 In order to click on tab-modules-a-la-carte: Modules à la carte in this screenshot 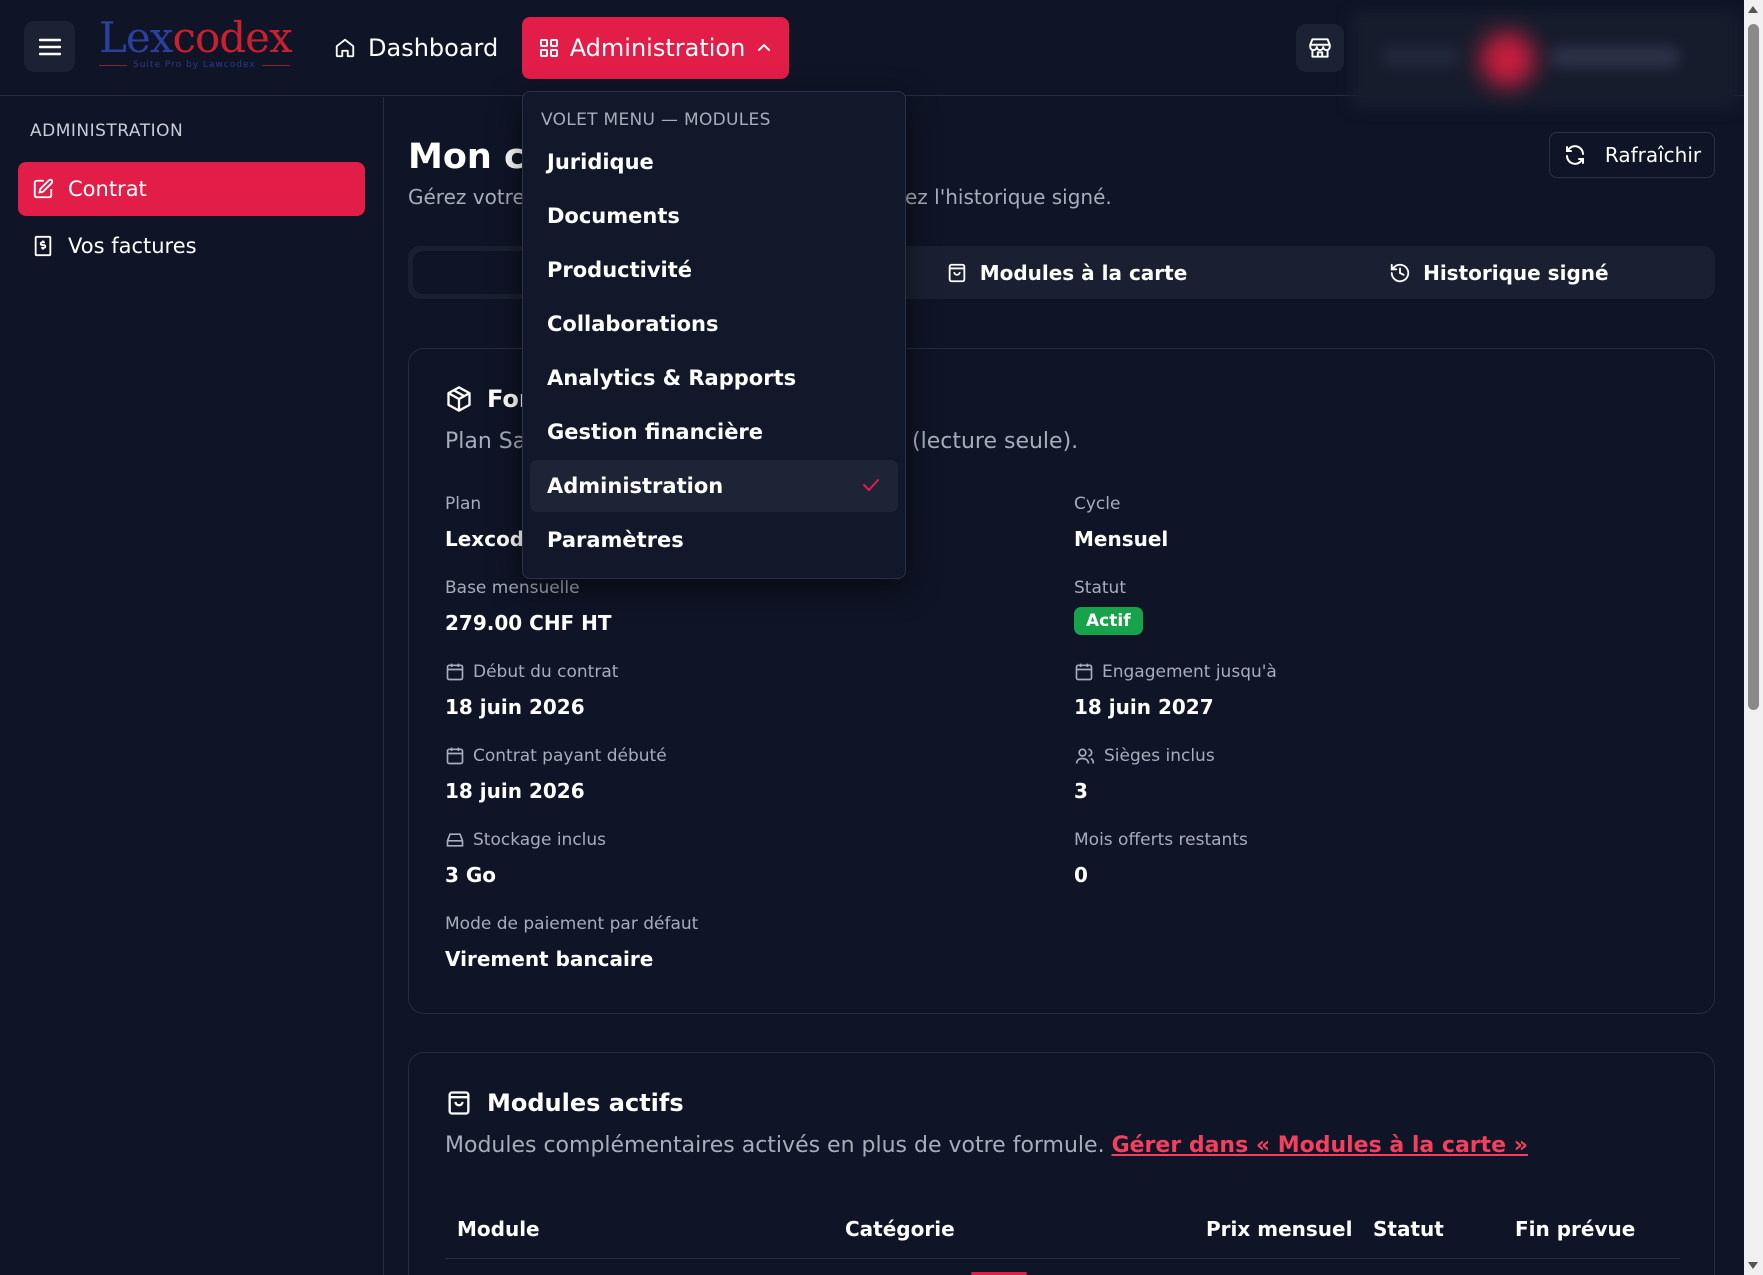, I will do `click(1066, 272)`.